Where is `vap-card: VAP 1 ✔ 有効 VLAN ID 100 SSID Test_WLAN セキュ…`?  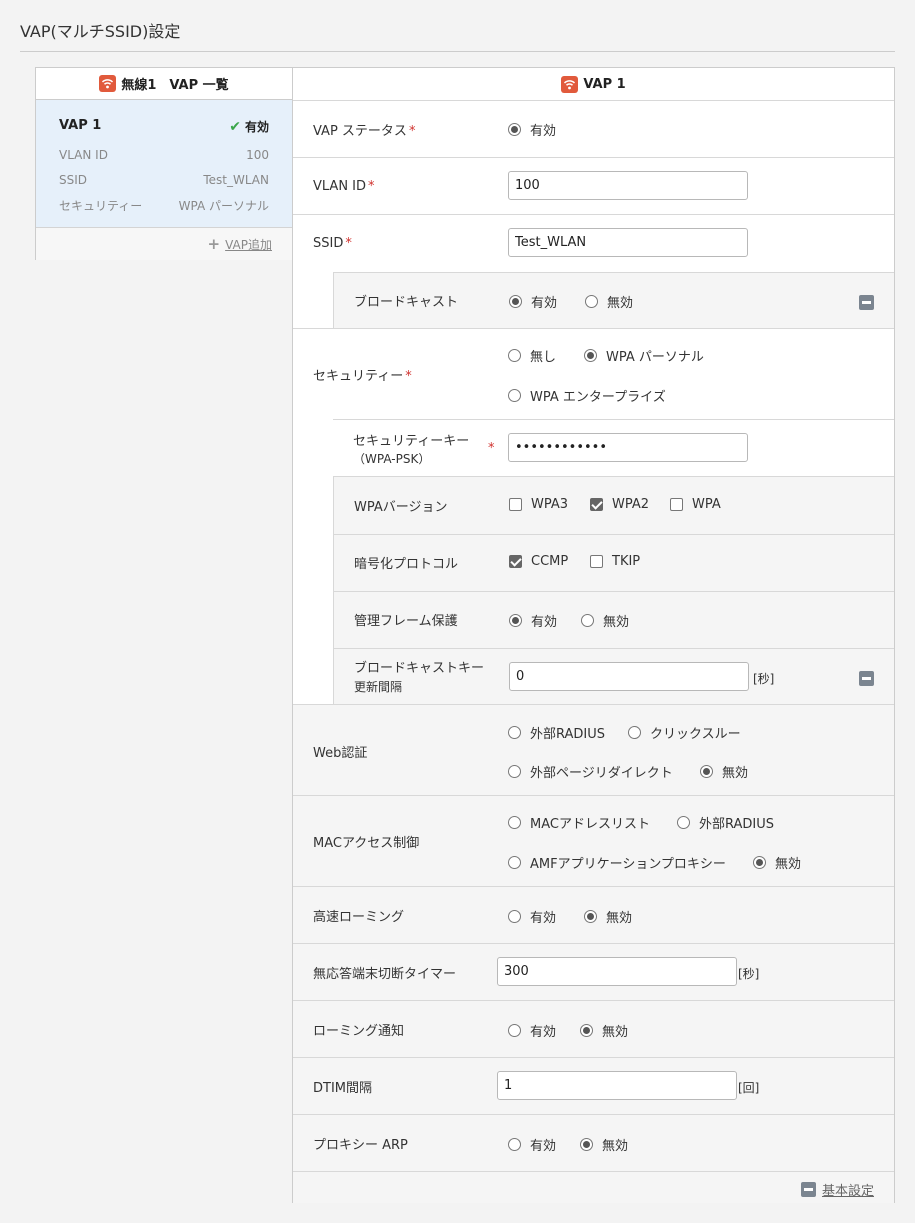 vap-card: VAP 1 ✔ 有効 VLAN ID 100 SSID Test_WLAN セキュ… is located at coordinates (164, 164).